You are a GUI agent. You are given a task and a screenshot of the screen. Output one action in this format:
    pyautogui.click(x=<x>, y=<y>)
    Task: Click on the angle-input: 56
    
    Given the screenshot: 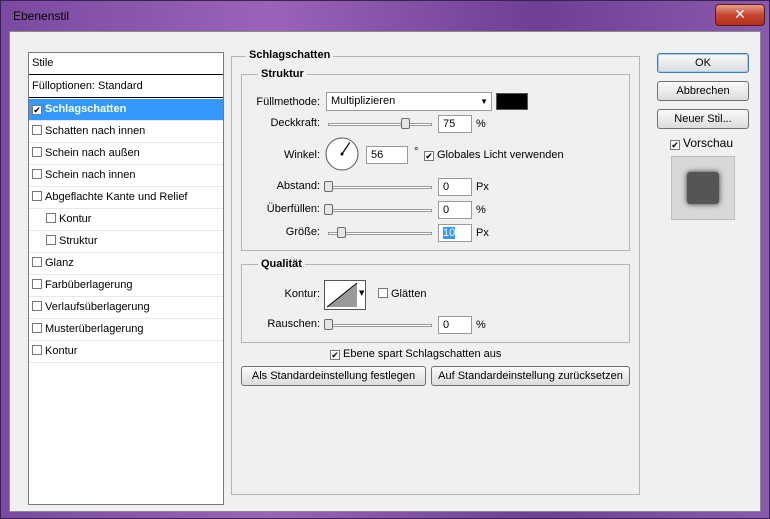 What is the action you would take?
    pyautogui.click(x=387, y=155)
    